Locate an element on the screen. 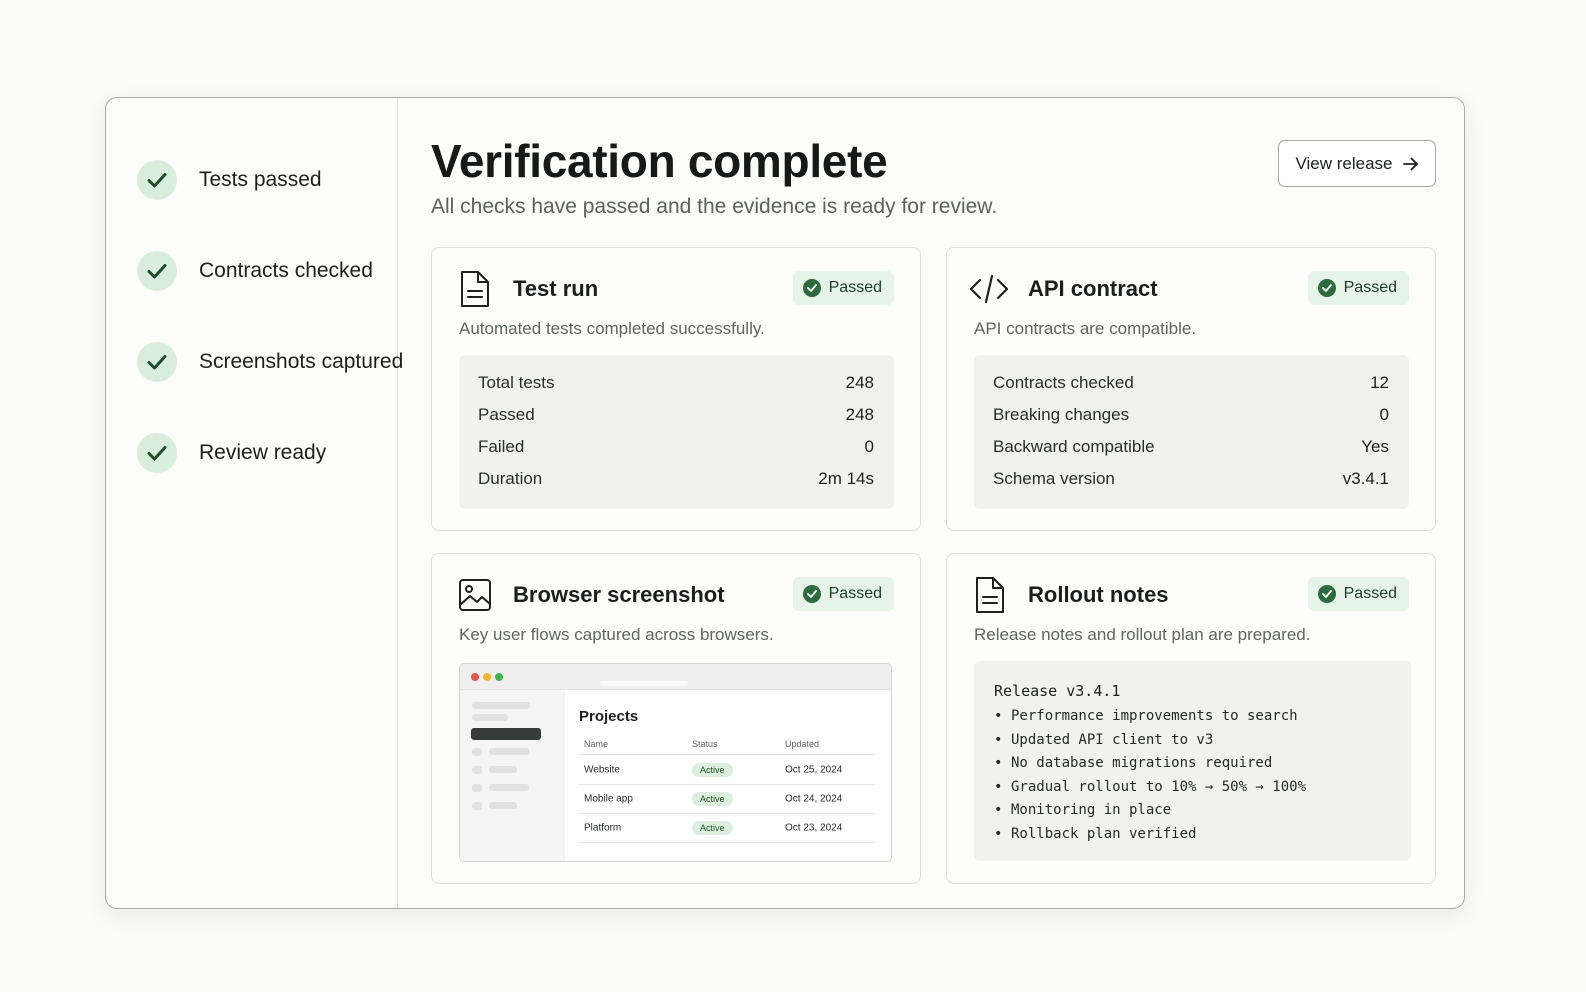 The image size is (1586, 992). step-contracts-checked: Contracts checked is located at coordinates (255, 271).